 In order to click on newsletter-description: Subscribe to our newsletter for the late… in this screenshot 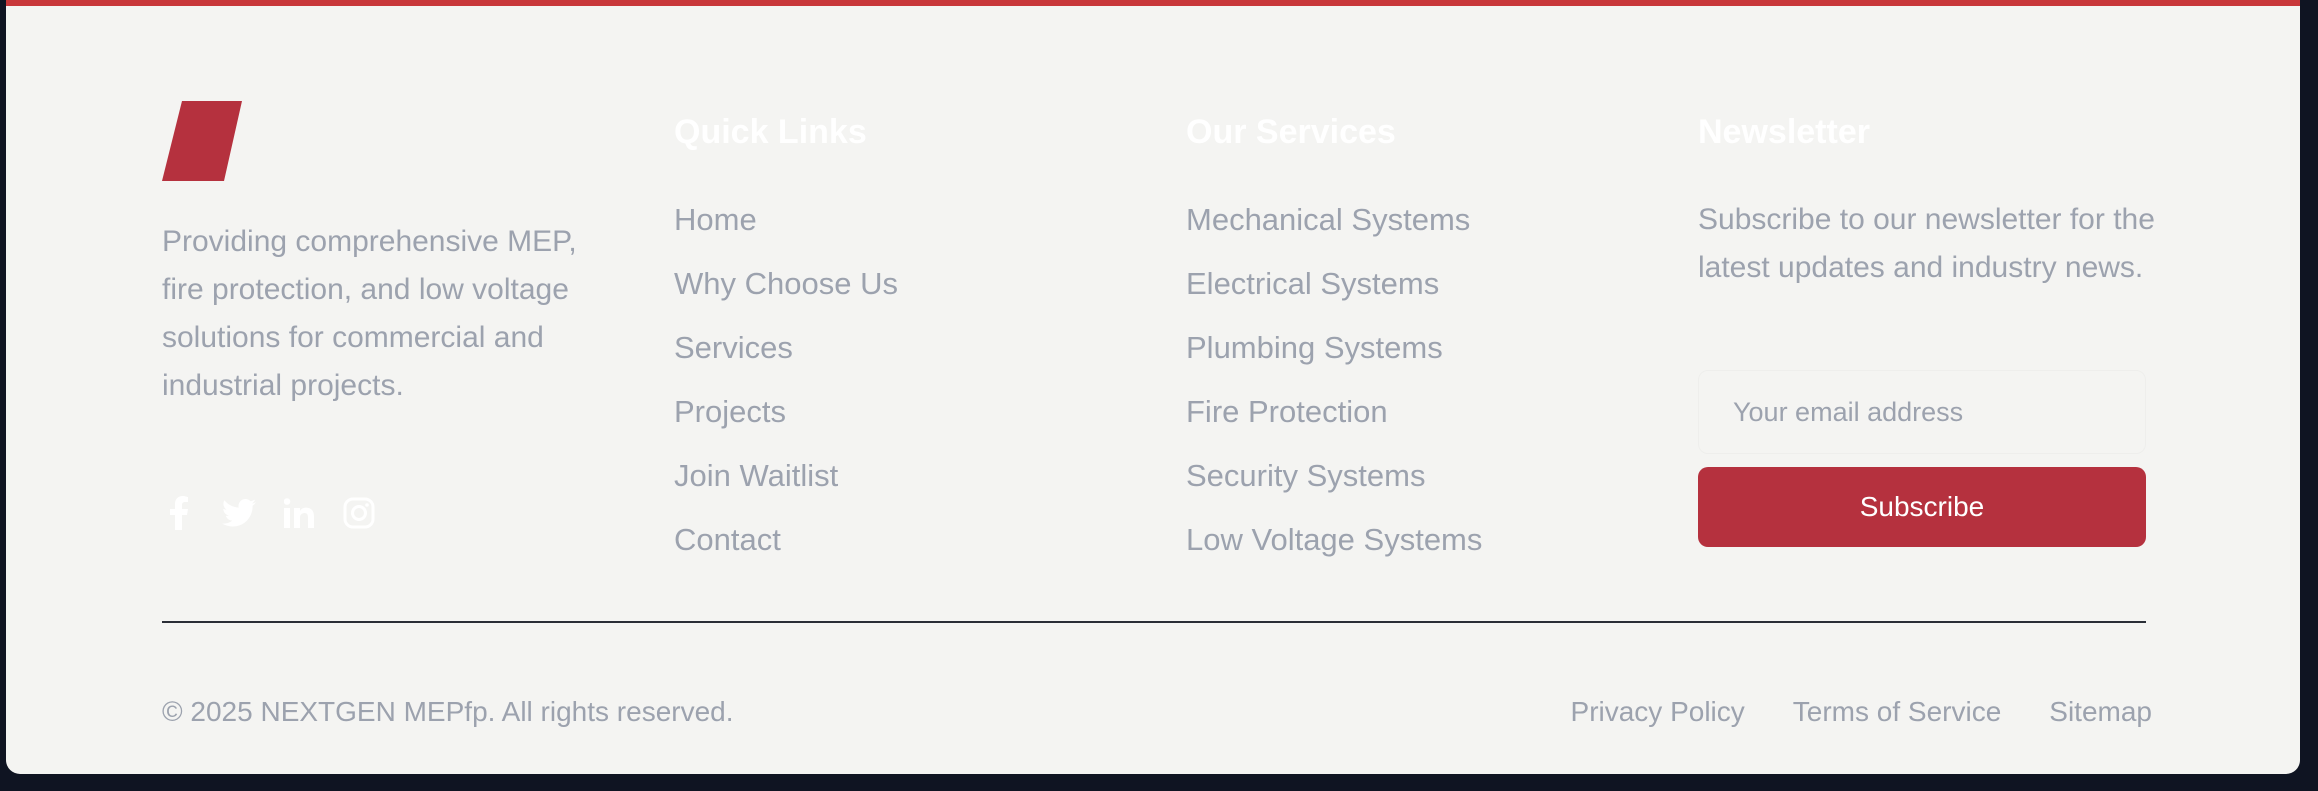, I will do `click(1926, 243)`.